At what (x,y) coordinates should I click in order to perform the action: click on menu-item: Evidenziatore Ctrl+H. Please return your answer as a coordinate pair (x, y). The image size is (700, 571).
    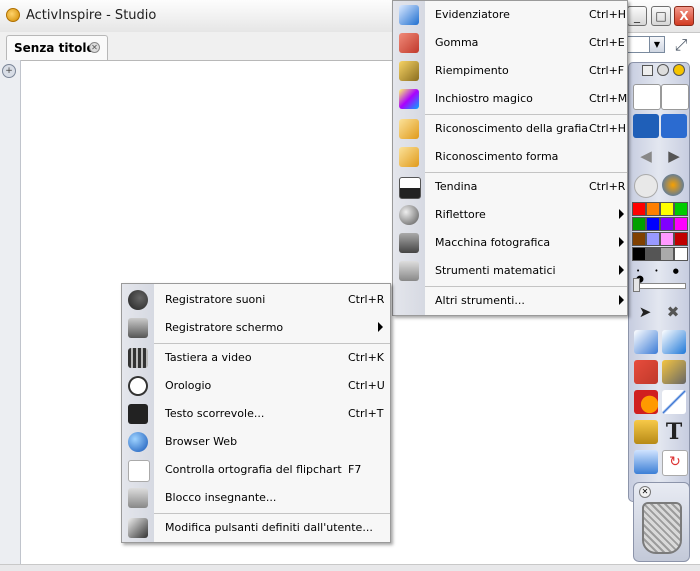
    Looking at the image, I should click on (510, 15).